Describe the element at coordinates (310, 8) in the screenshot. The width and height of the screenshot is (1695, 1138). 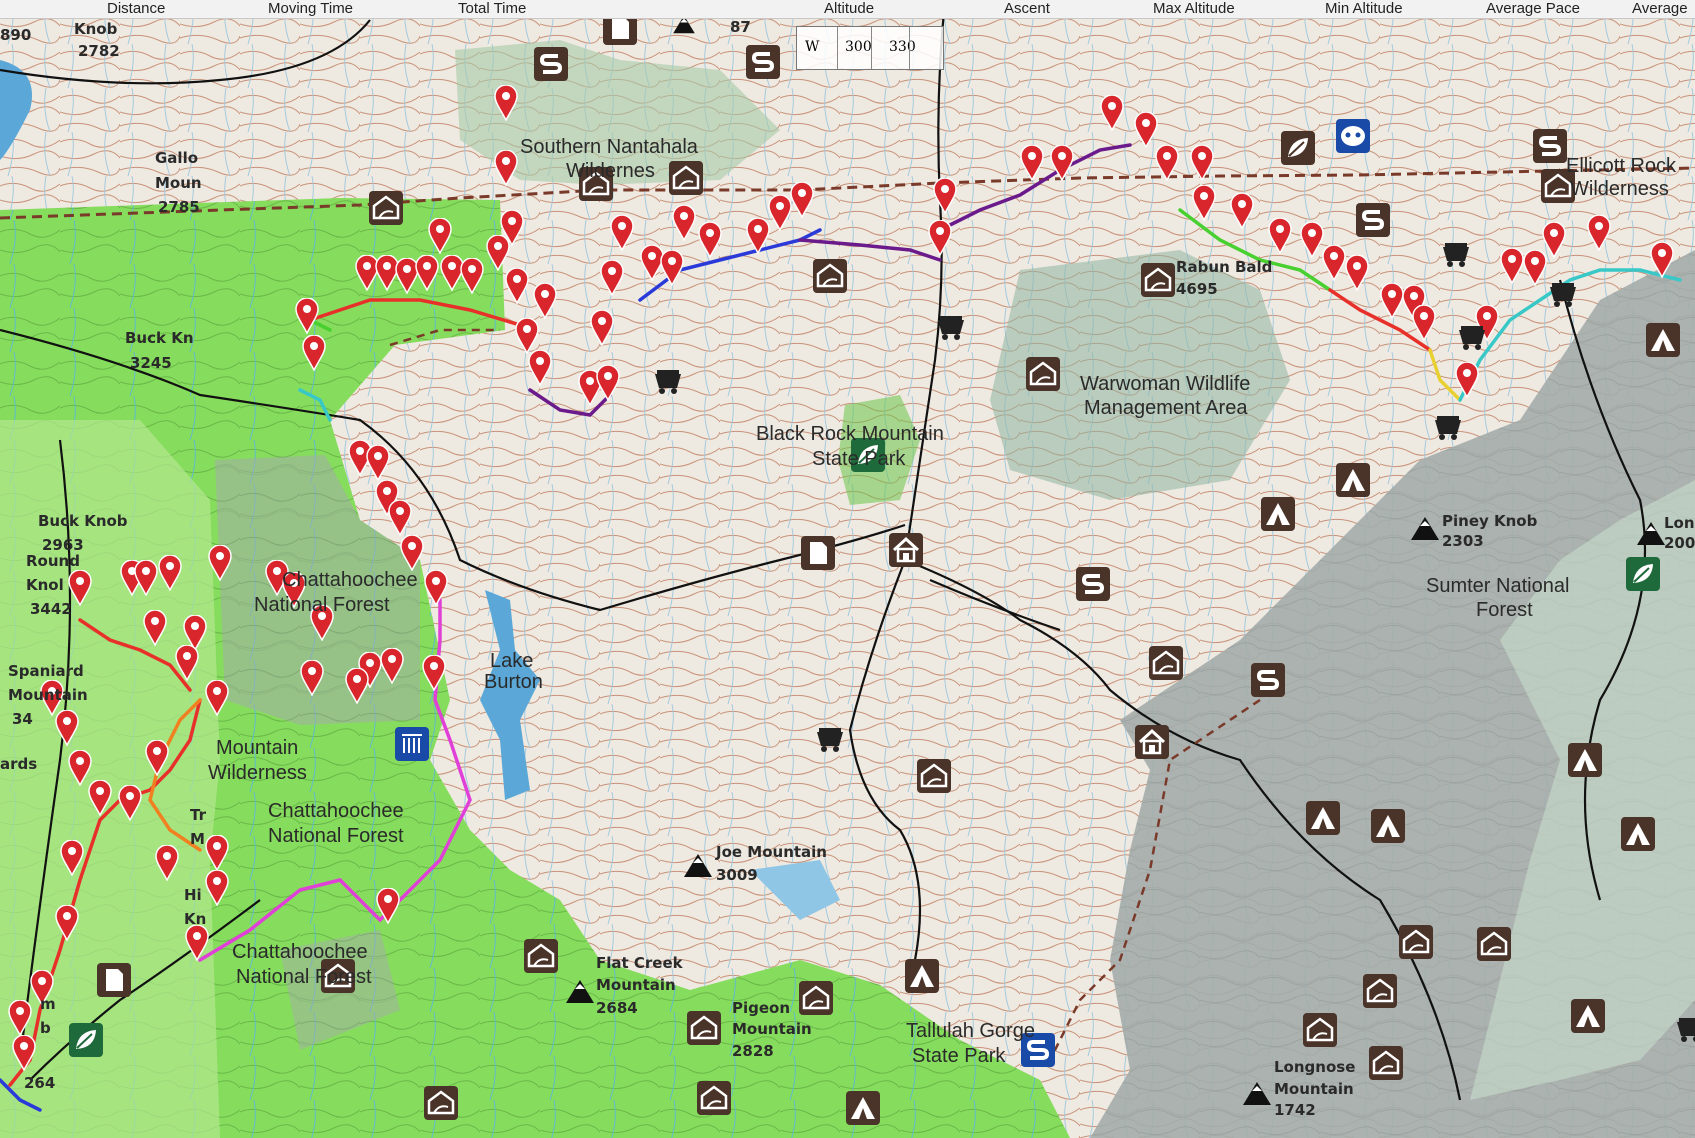
I see `stat-moving-time-label: Moving Time` at that location.